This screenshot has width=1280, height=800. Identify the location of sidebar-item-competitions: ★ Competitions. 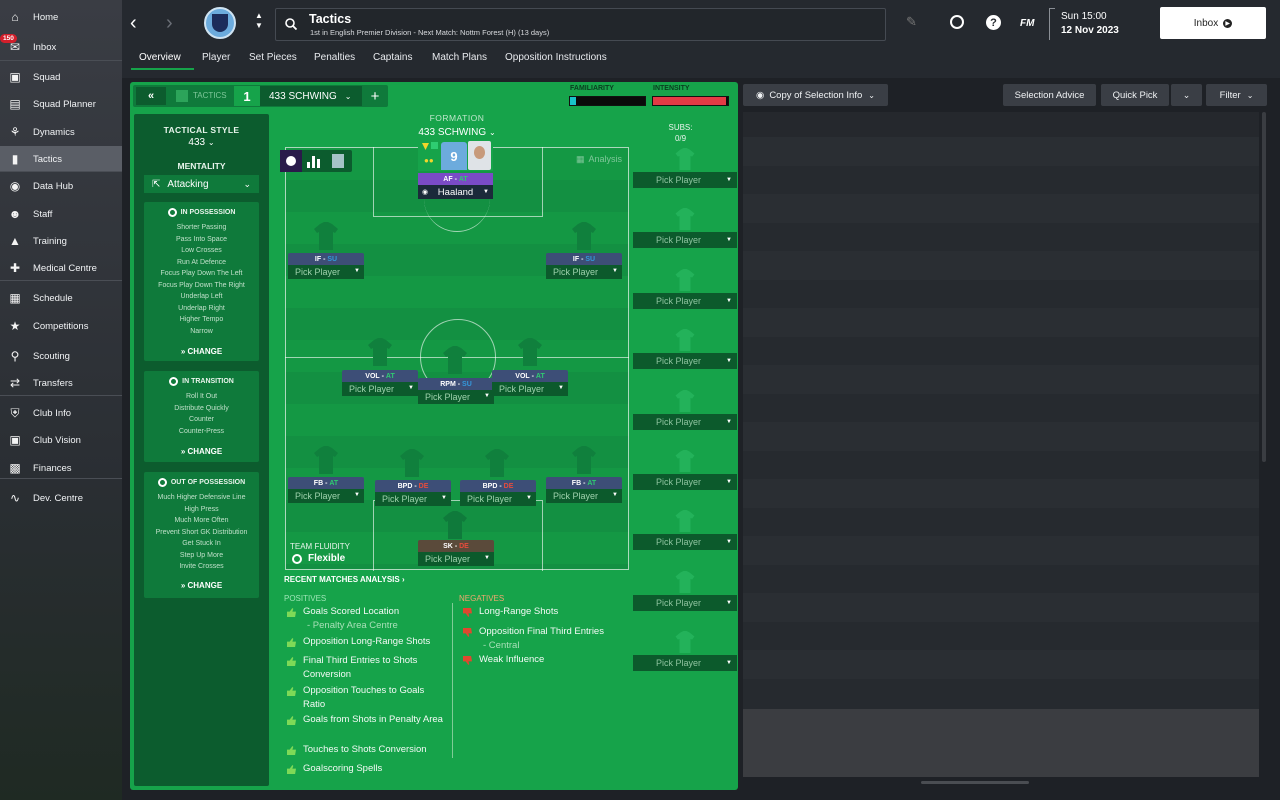
(61, 326).